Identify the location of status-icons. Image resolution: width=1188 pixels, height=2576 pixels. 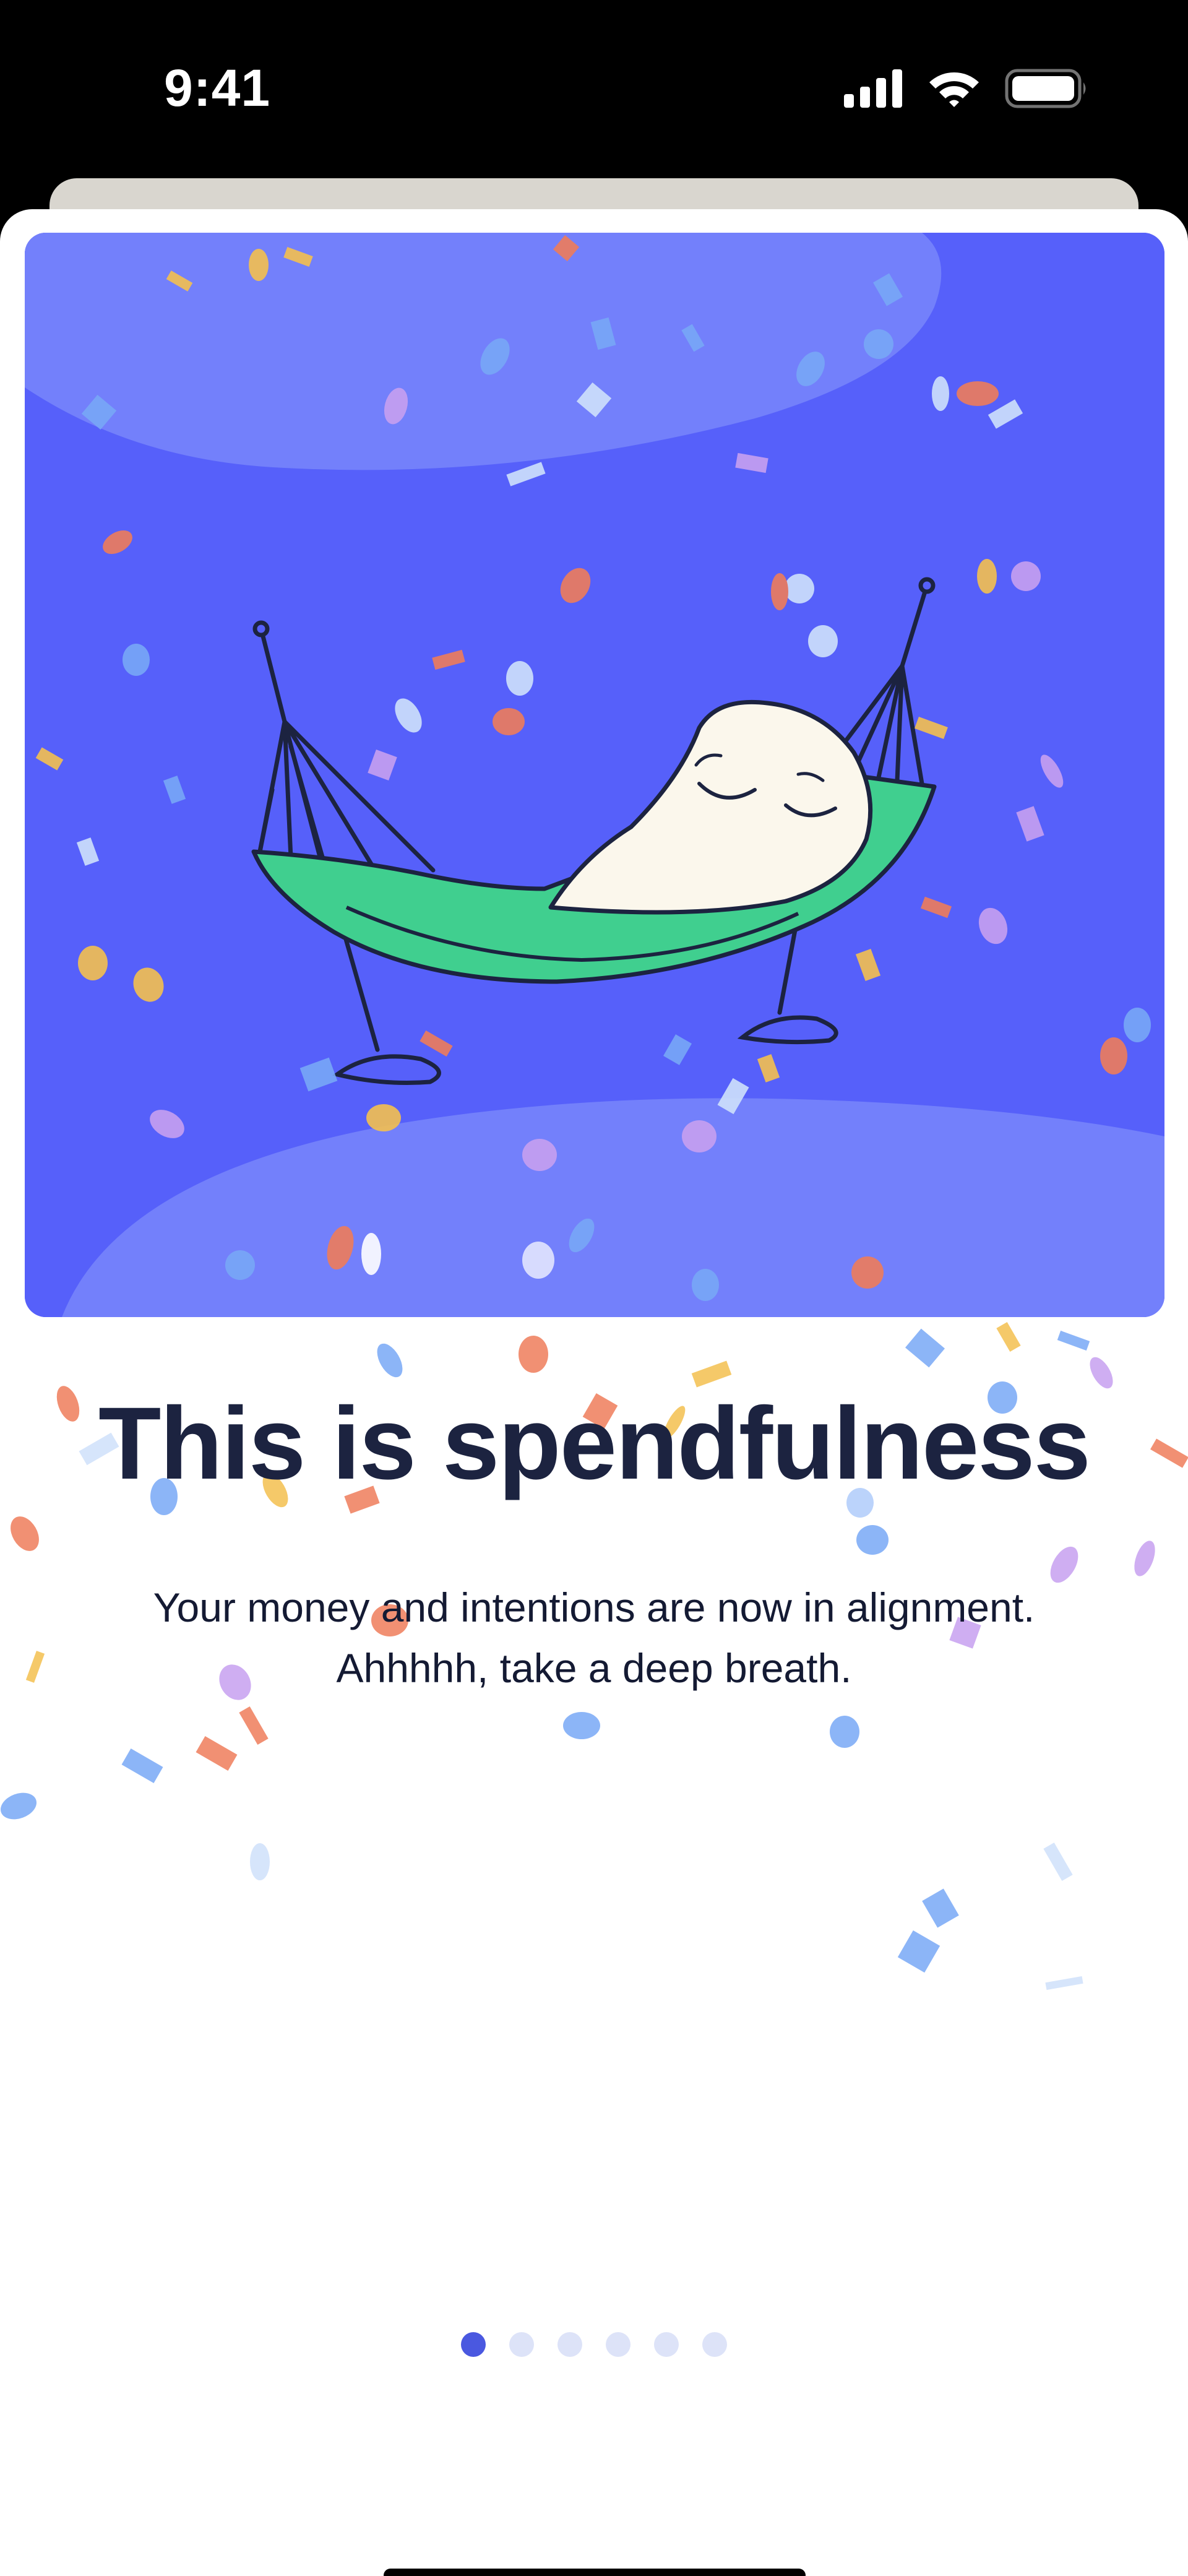
(967, 89).